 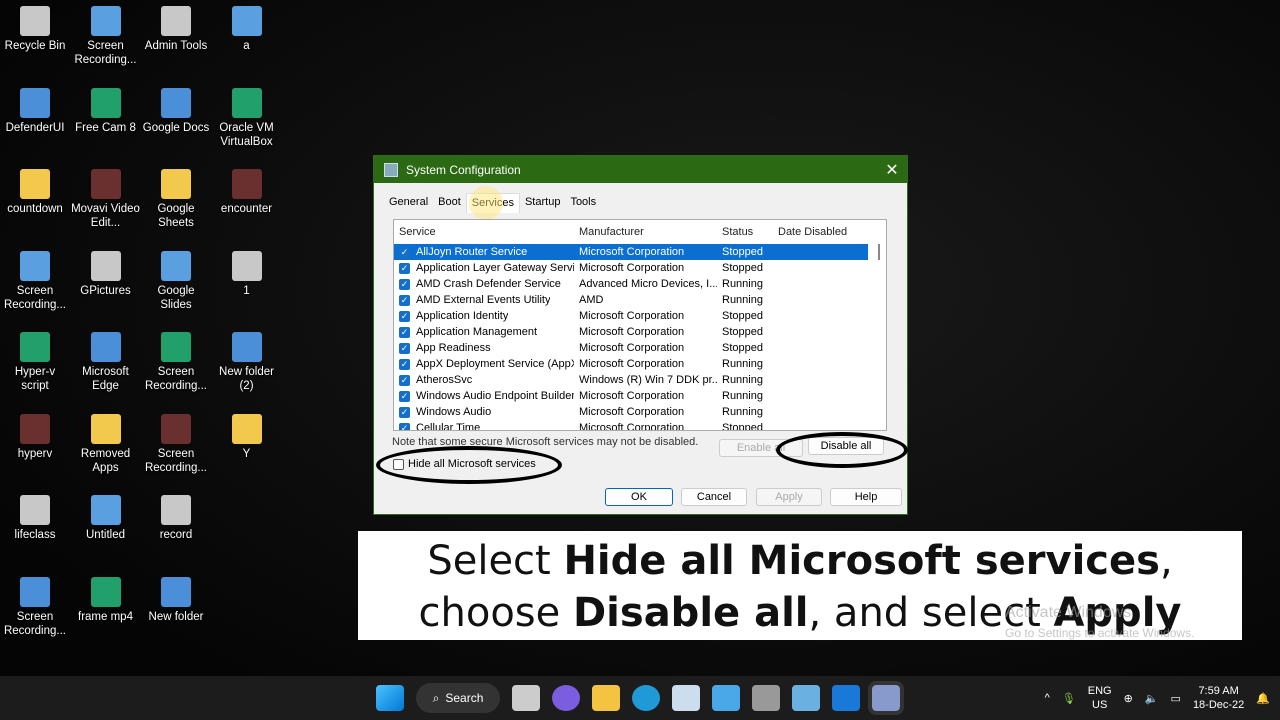 I want to click on desktop-icon: hyperv, so click(x=35, y=434).